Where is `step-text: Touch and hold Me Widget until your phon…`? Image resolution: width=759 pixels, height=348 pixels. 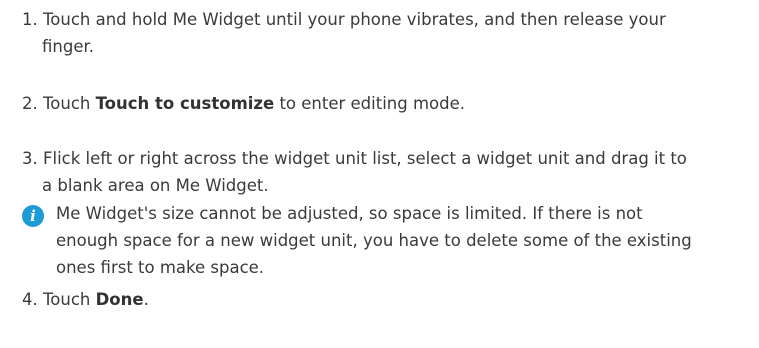
step-text: Touch and hold Me Widget until your phon… is located at coordinates (354, 19).